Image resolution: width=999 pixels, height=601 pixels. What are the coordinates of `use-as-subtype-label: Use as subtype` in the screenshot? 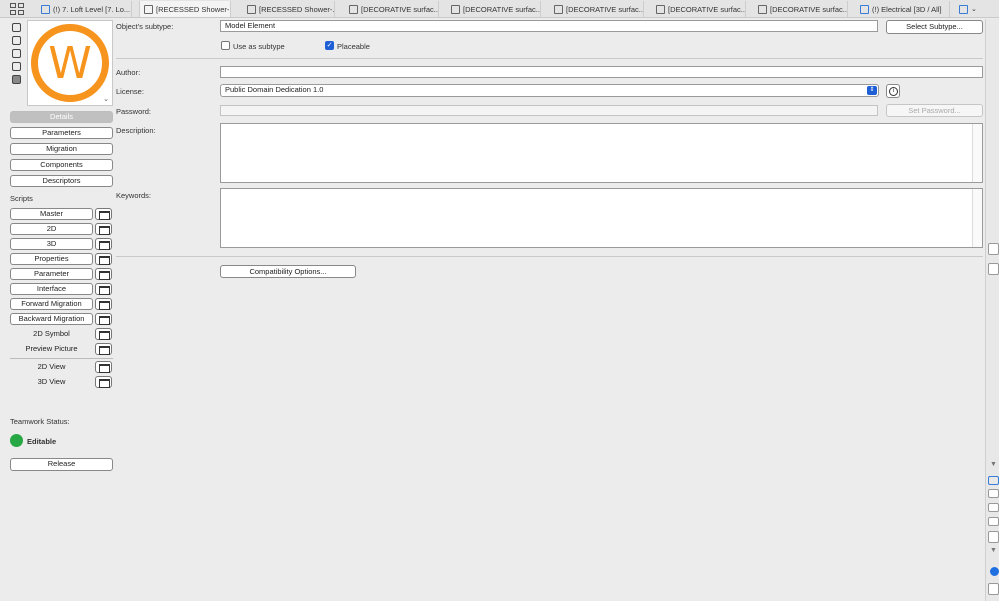 It's located at (259, 46).